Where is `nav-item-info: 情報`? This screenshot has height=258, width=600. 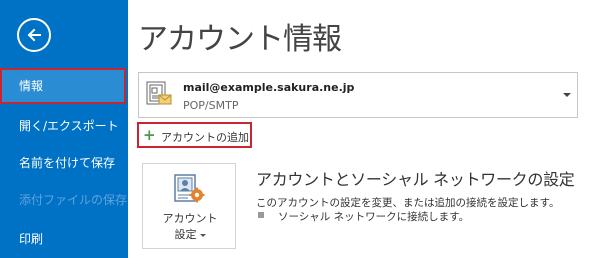 nav-item-info: 情報 is located at coordinates (63, 86).